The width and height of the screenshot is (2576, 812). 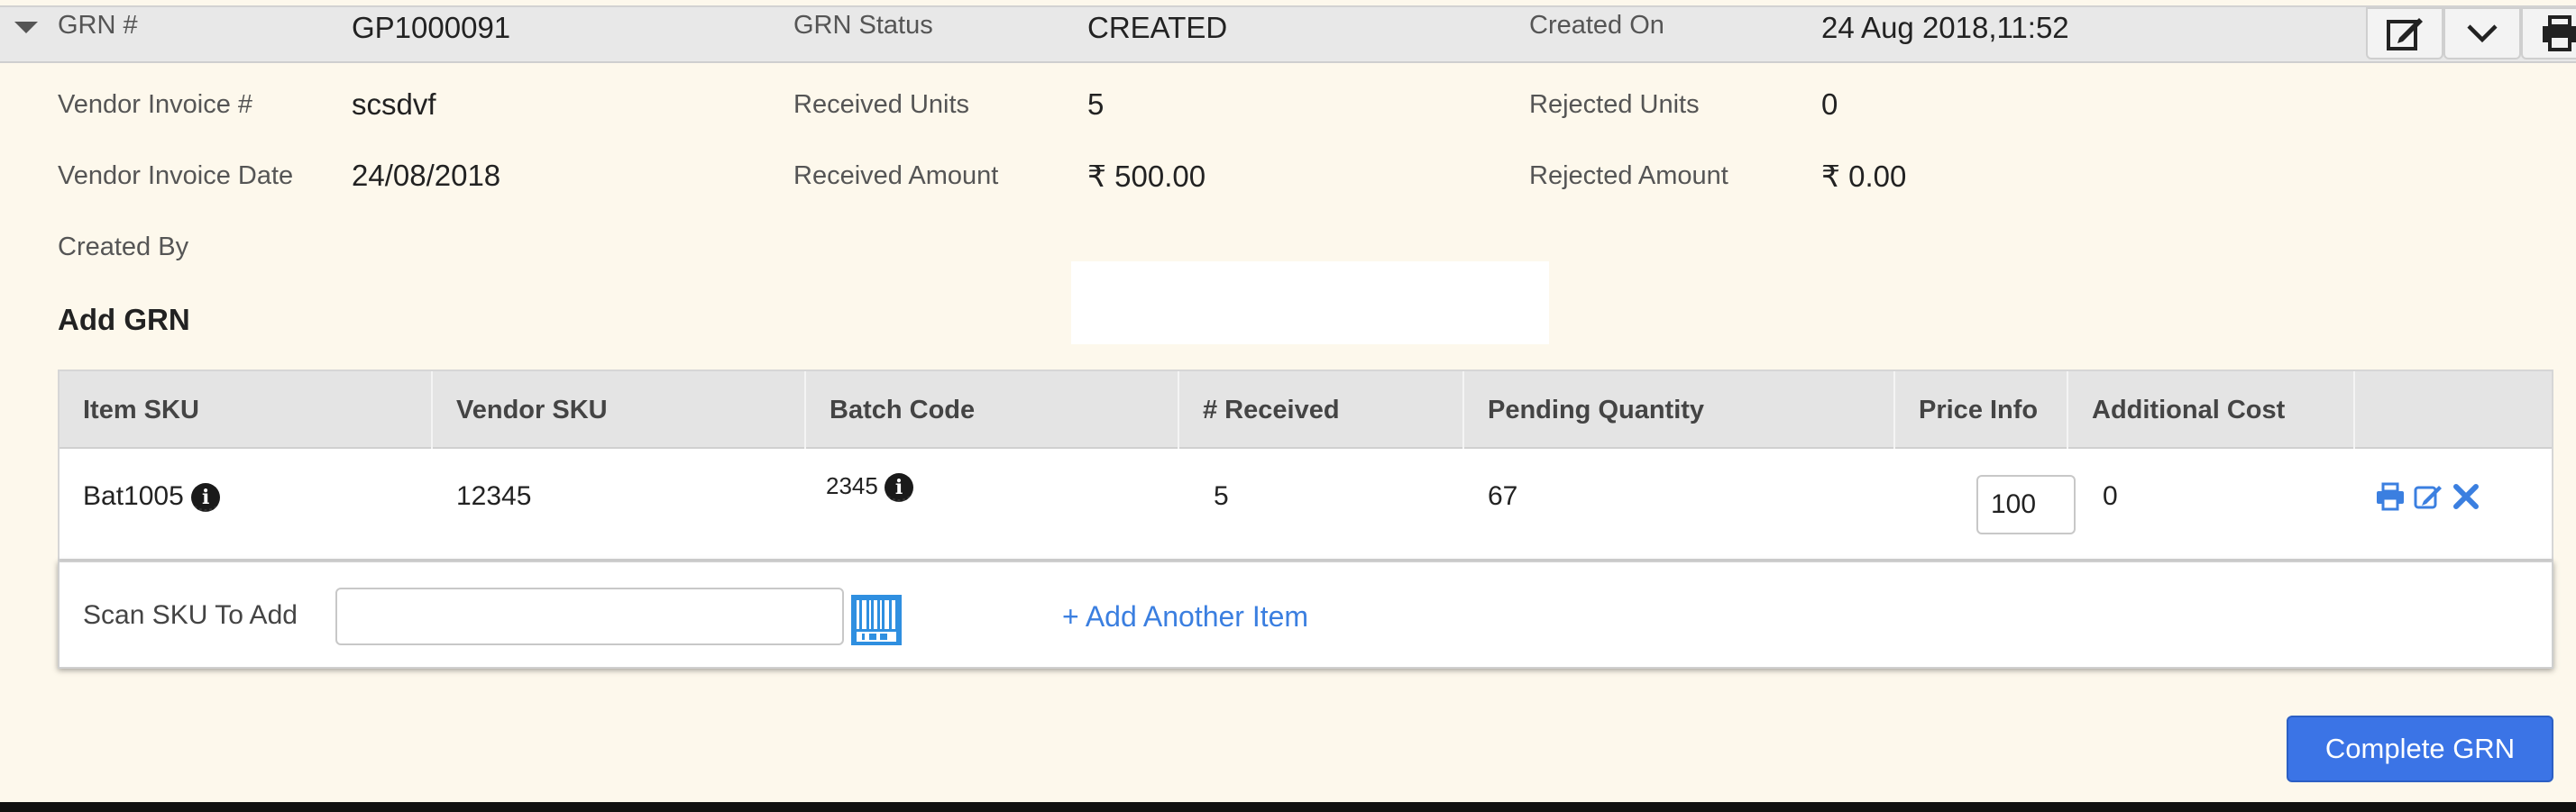 What do you see at coordinates (1981, 410) in the screenshot?
I see `column-header-price-info: Price Info` at bounding box center [1981, 410].